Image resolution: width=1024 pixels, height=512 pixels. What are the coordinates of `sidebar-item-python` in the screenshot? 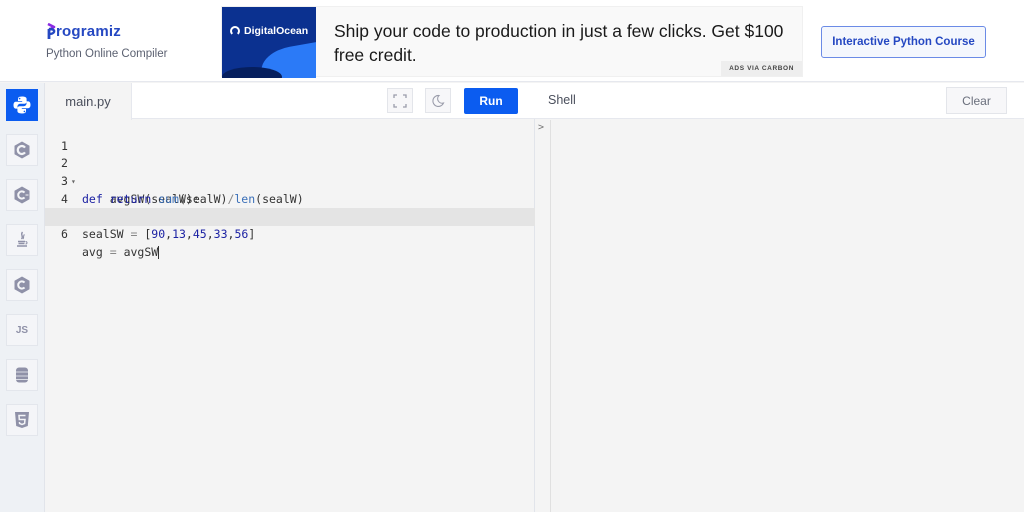 It's located at (22, 105).